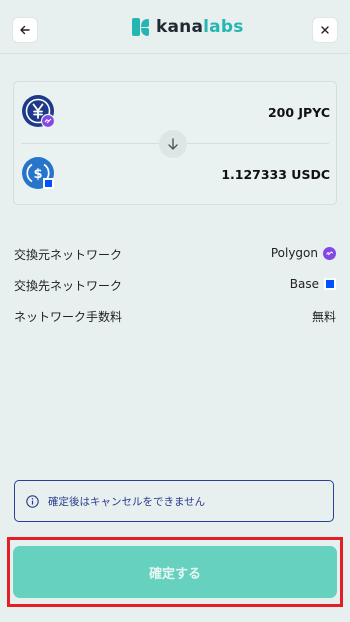  I want to click on dest-network-label: 交換先ネットワーク, so click(68, 286).